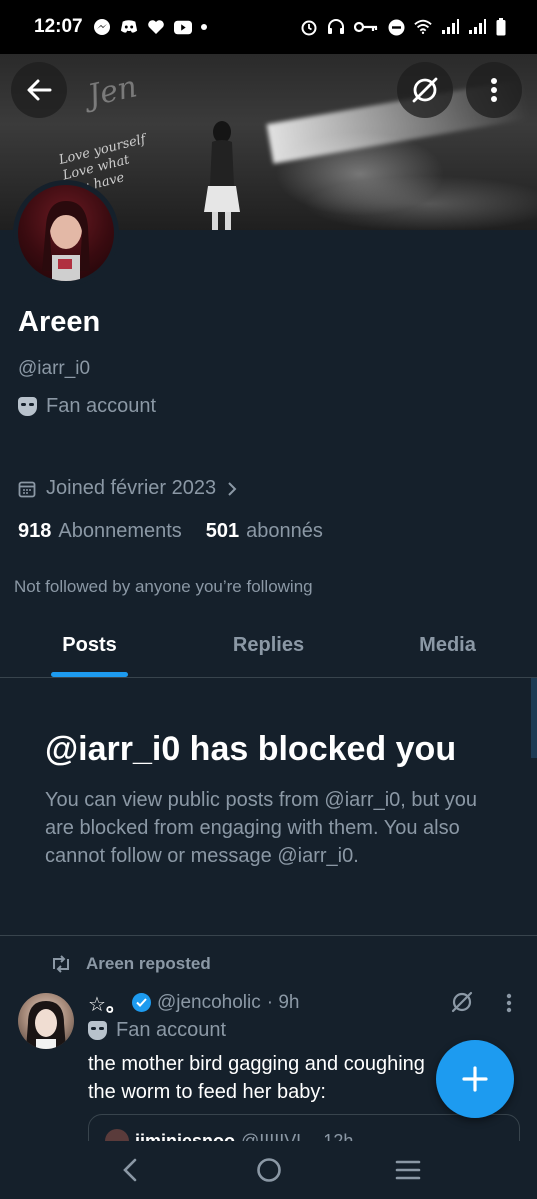 The width and height of the screenshot is (537, 1199). I want to click on dot-icon, so click(203, 27).